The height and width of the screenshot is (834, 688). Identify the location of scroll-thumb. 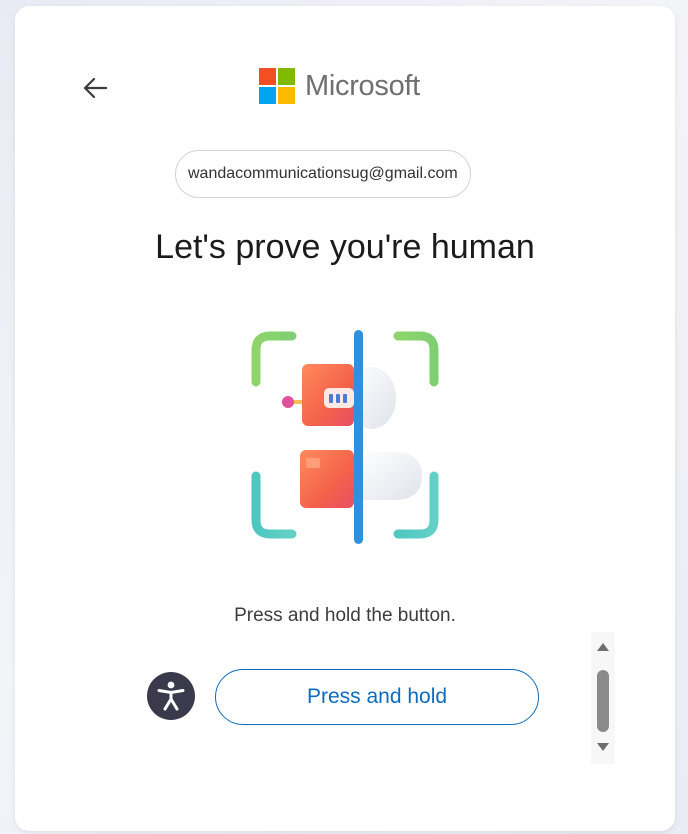
(603, 701).